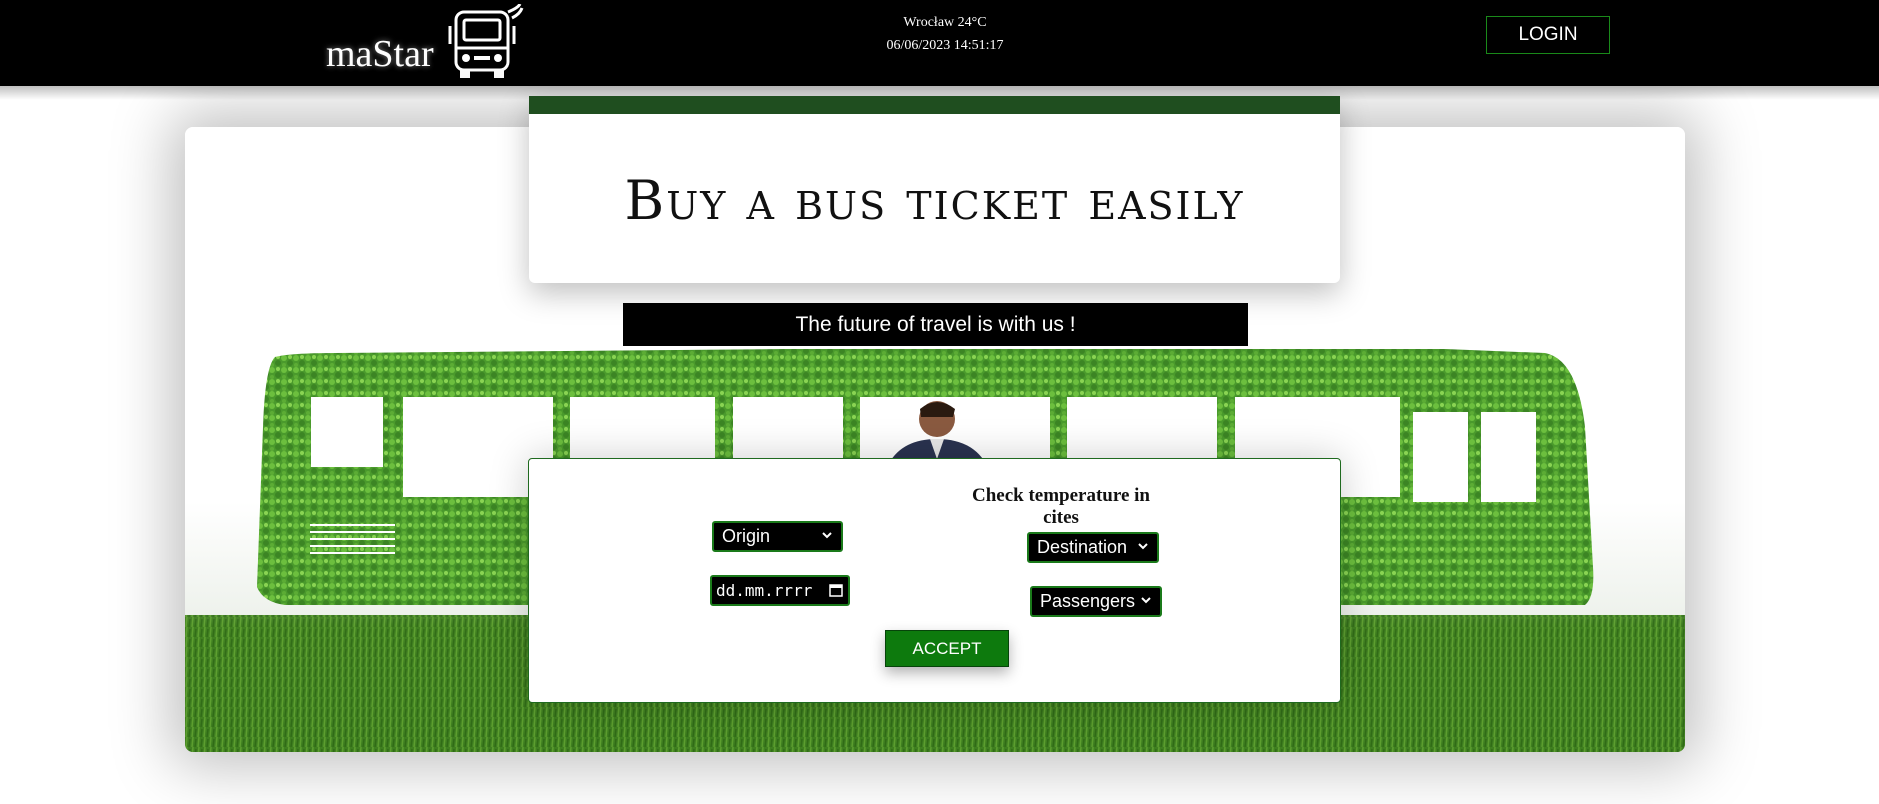 This screenshot has width=1879, height=804. I want to click on destination-select: Destination, so click(1093, 547).